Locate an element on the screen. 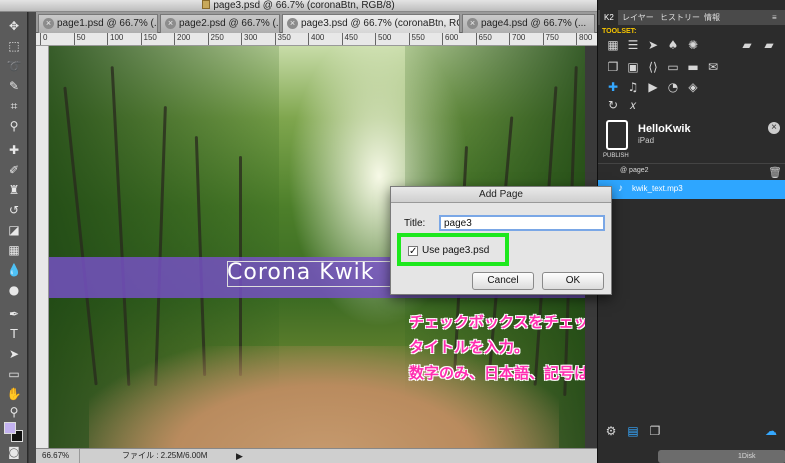 The width and height of the screenshot is (785, 463). video-icon: ▶ is located at coordinates (653, 87).